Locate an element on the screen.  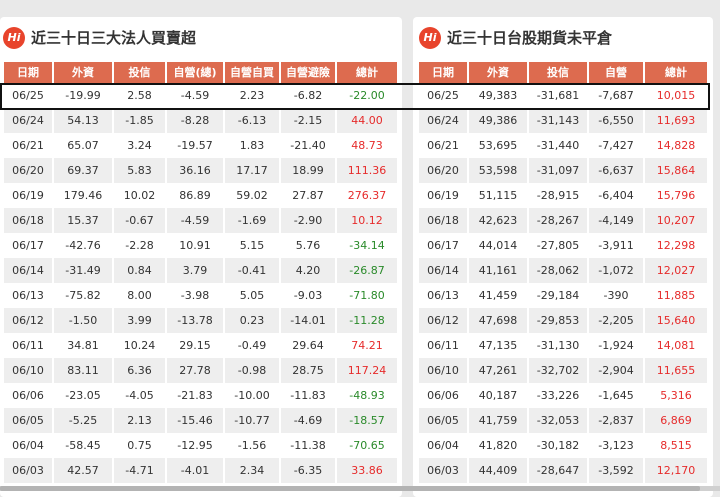
value-cell: -29,184 is located at coordinates (559, 295).